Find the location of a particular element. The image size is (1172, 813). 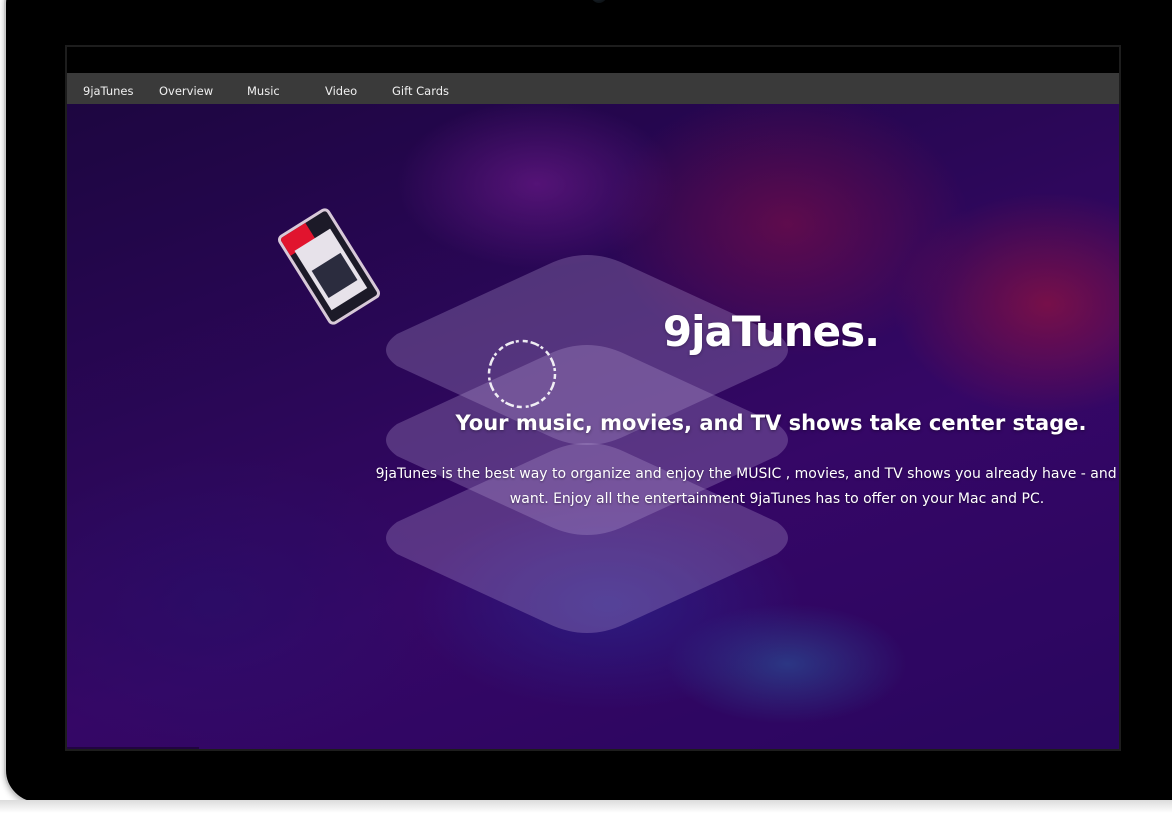

browser-top-bar is located at coordinates (593, 60).